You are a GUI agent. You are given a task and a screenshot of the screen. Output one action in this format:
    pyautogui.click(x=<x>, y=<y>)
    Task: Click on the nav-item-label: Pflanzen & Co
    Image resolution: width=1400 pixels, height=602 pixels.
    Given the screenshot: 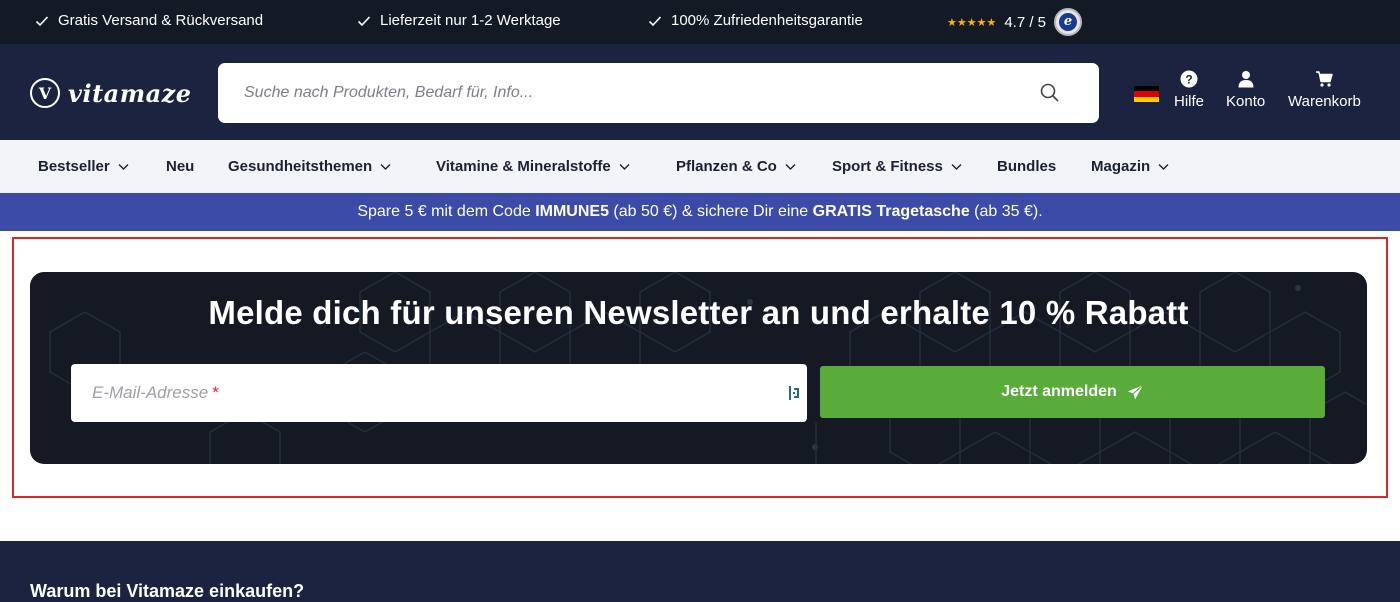 What is the action you would take?
    pyautogui.click(x=726, y=166)
    